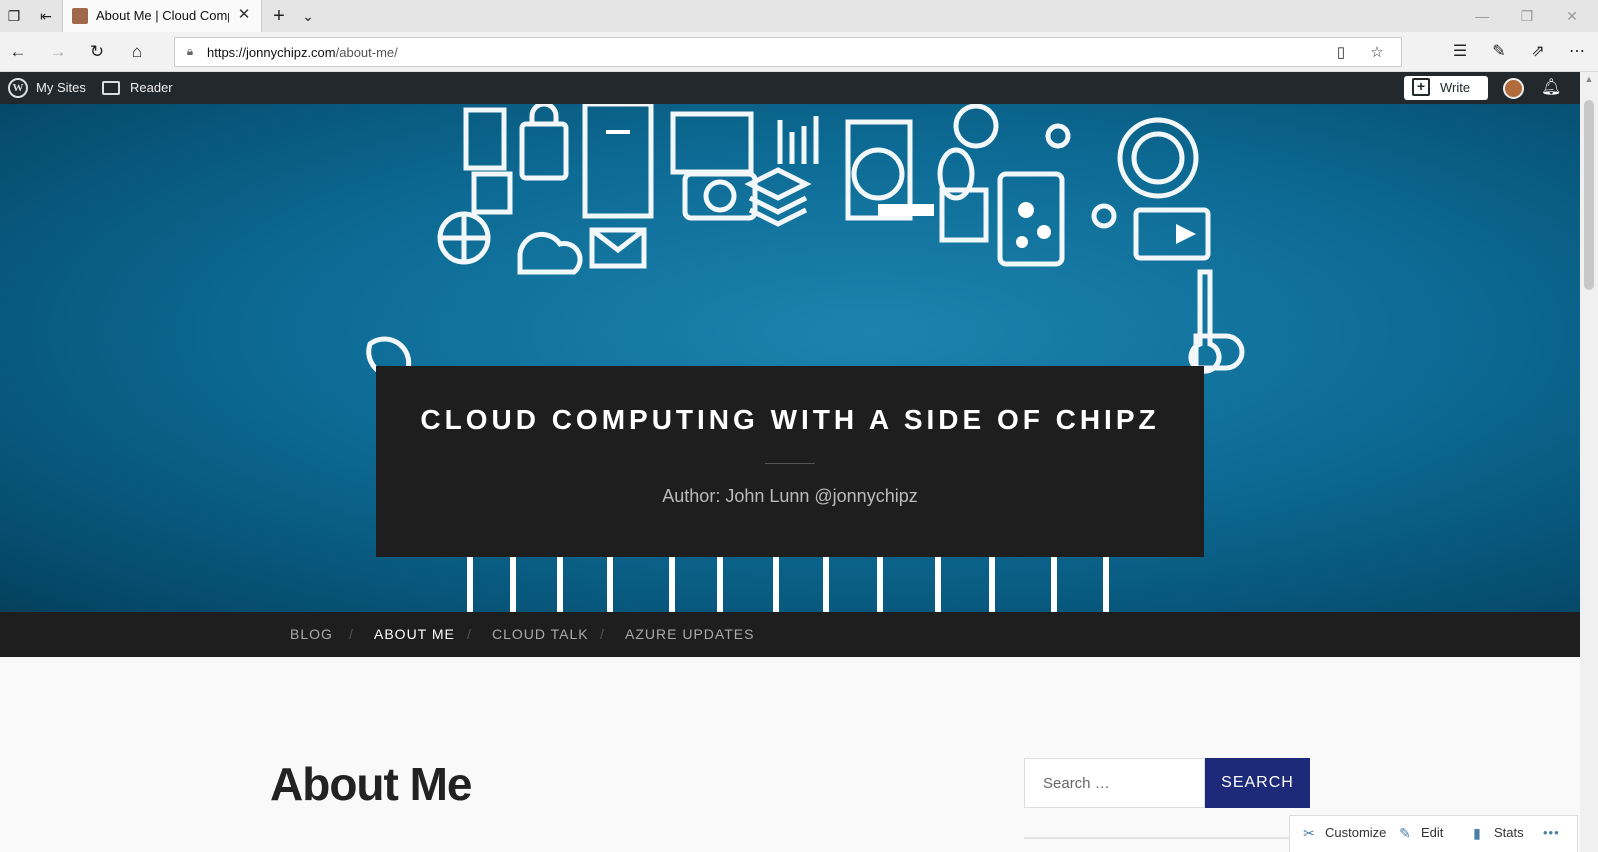 The width and height of the screenshot is (1598, 852). Describe the element at coordinates (279, 16) in the screenshot. I see `new-tab-icon: +` at that location.